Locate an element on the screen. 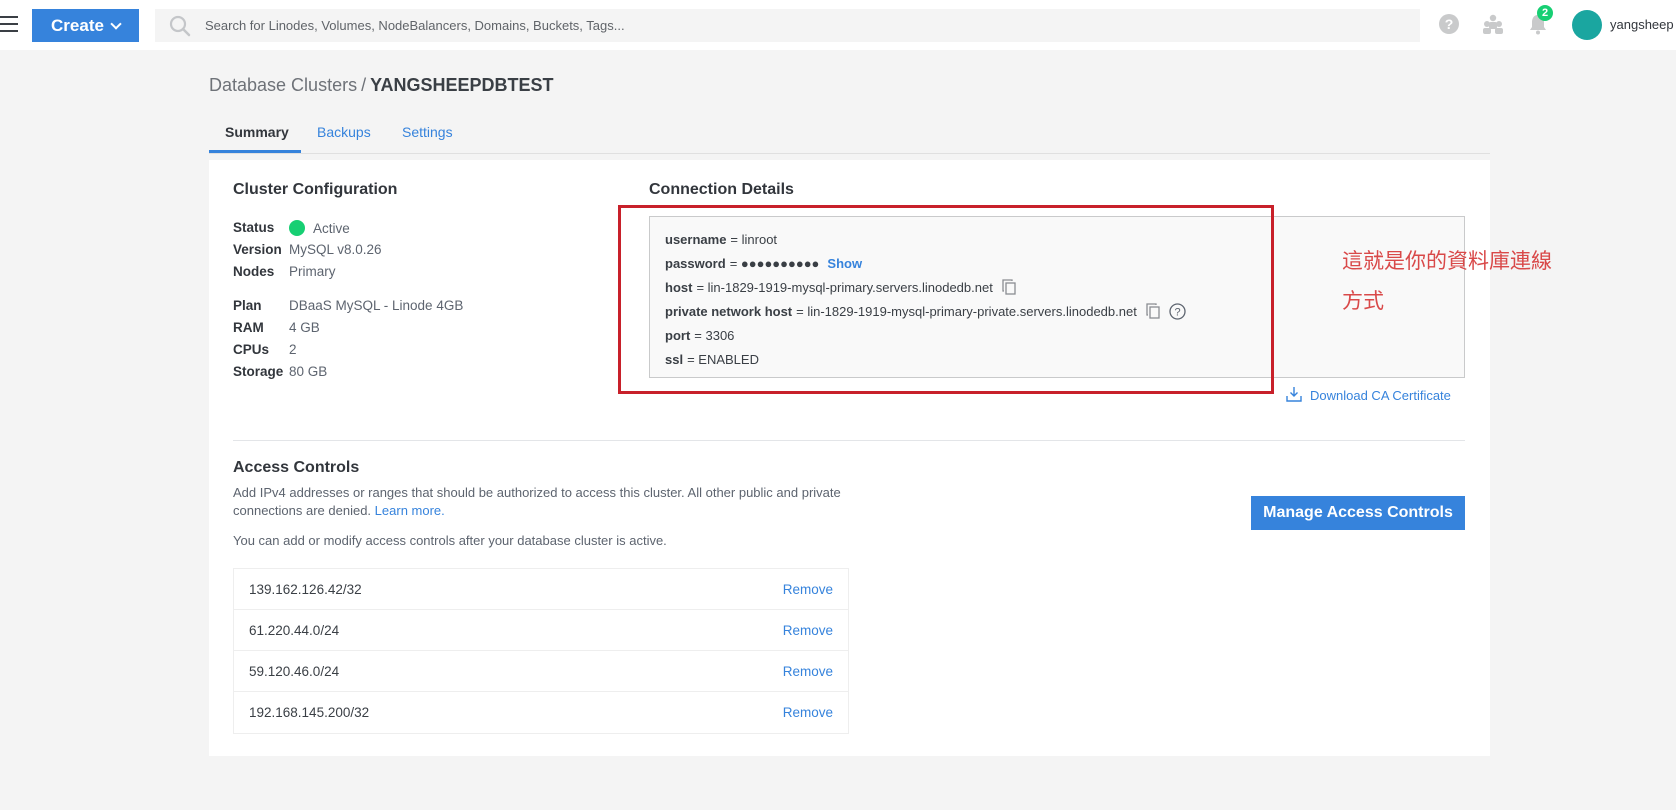 The height and width of the screenshot is (810, 1676). plan-row: Plan DBaaS MySQL - Linode 4GB is located at coordinates (348, 305).